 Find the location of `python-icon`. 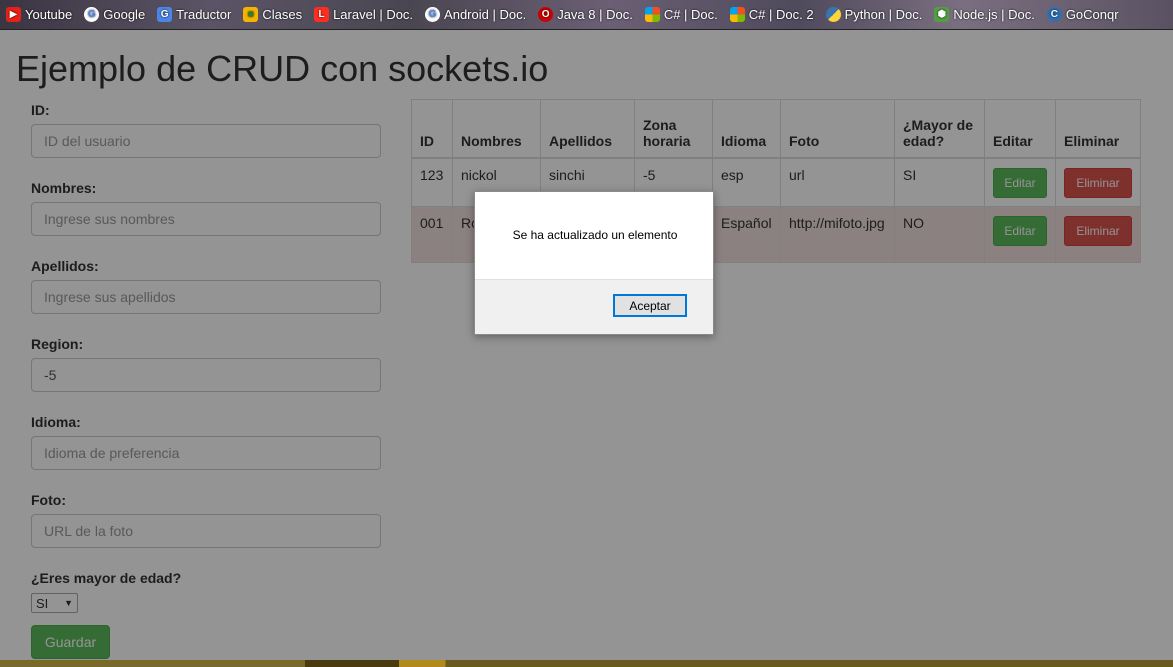

python-icon is located at coordinates (833, 14).